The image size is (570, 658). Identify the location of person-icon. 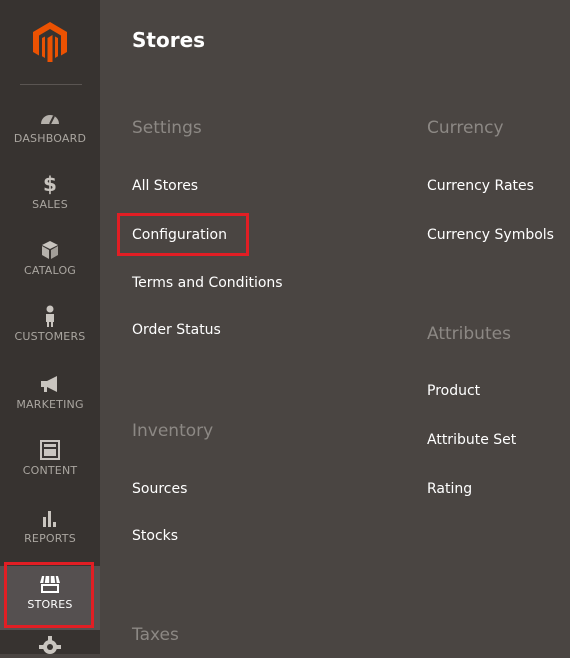
(50, 316).